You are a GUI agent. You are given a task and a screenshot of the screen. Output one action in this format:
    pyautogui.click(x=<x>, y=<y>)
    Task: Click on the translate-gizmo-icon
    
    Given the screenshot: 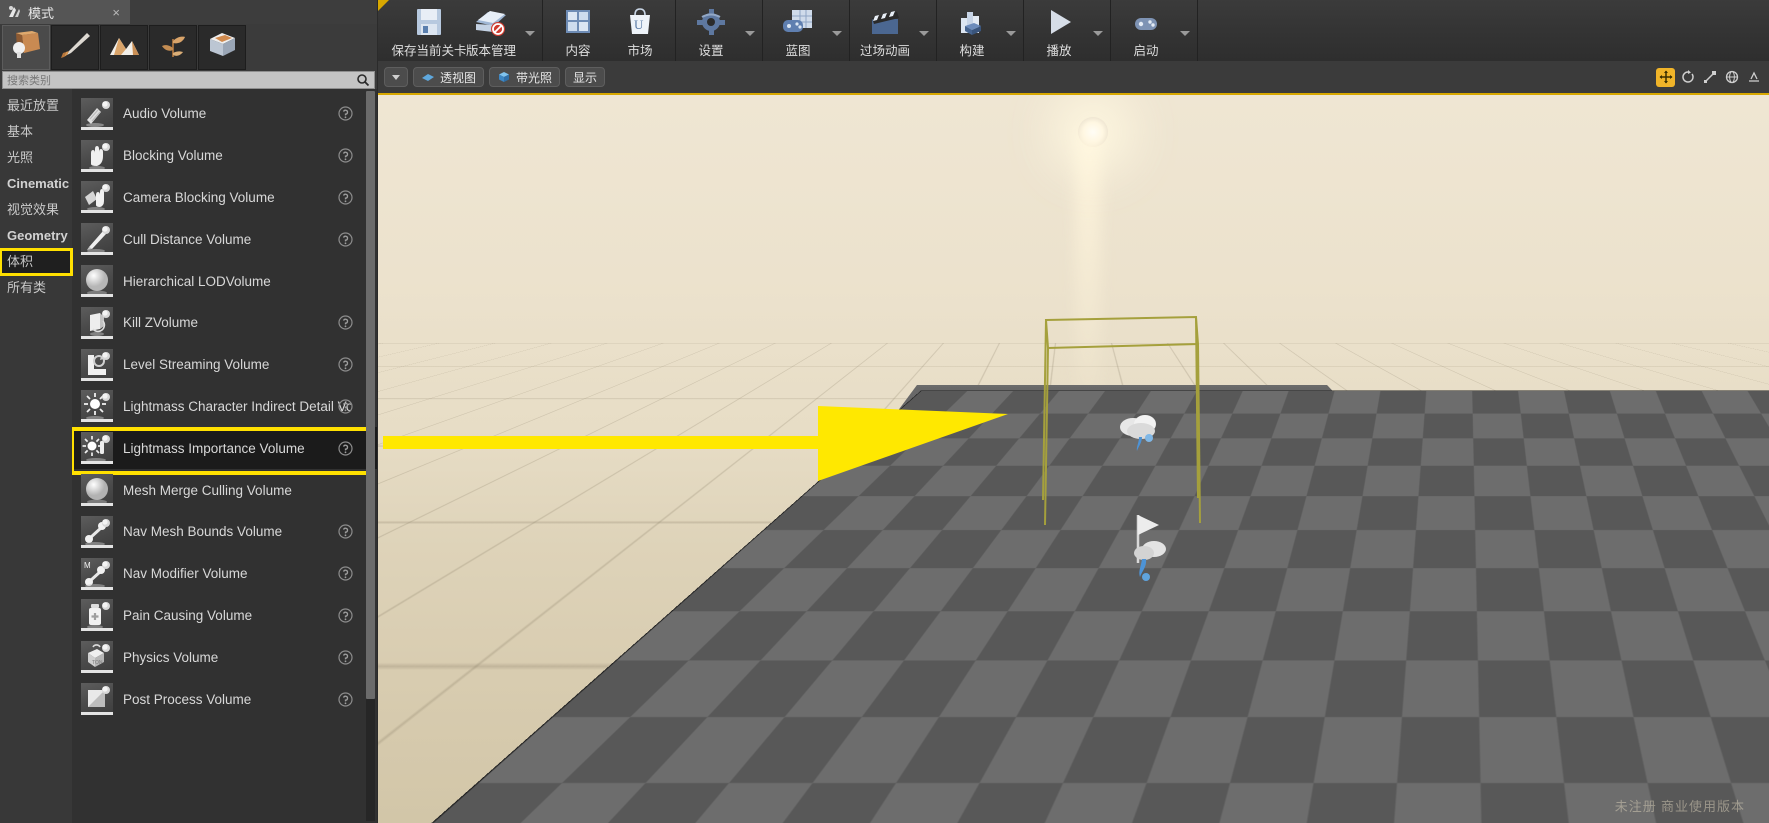 What is the action you would take?
    pyautogui.click(x=1665, y=77)
    